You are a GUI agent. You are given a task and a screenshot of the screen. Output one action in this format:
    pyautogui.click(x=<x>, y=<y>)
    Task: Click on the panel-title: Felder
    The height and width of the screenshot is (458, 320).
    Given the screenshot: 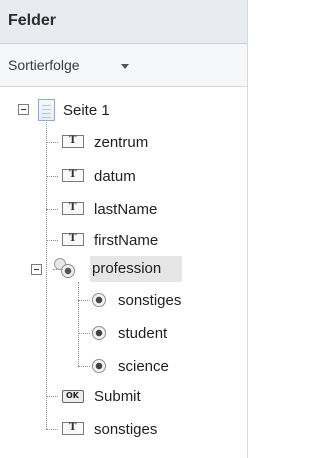 What is the action you would take?
    pyautogui.click(x=32, y=20)
    